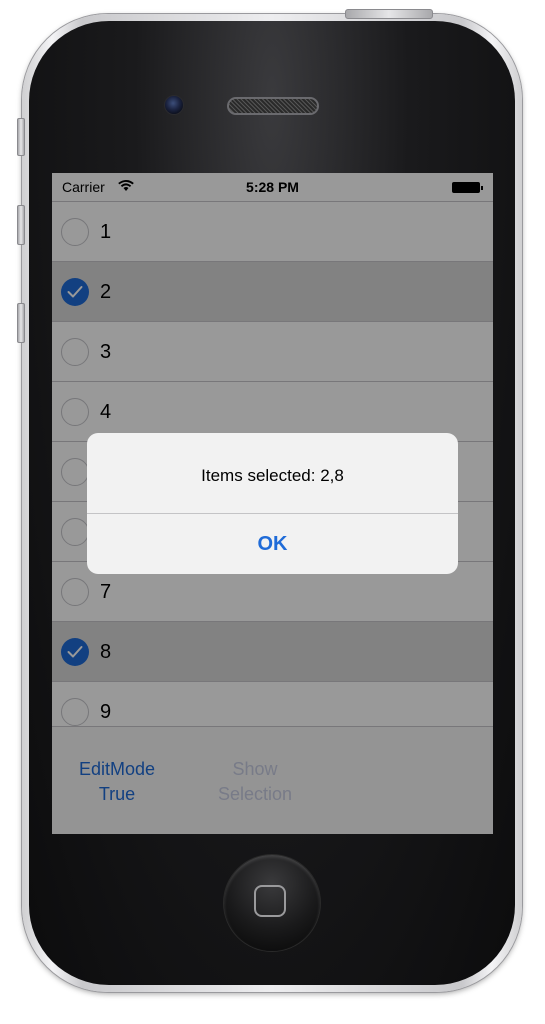 The image size is (545, 1024). Describe the element at coordinates (389, 14) in the screenshot. I see `power-button` at that location.